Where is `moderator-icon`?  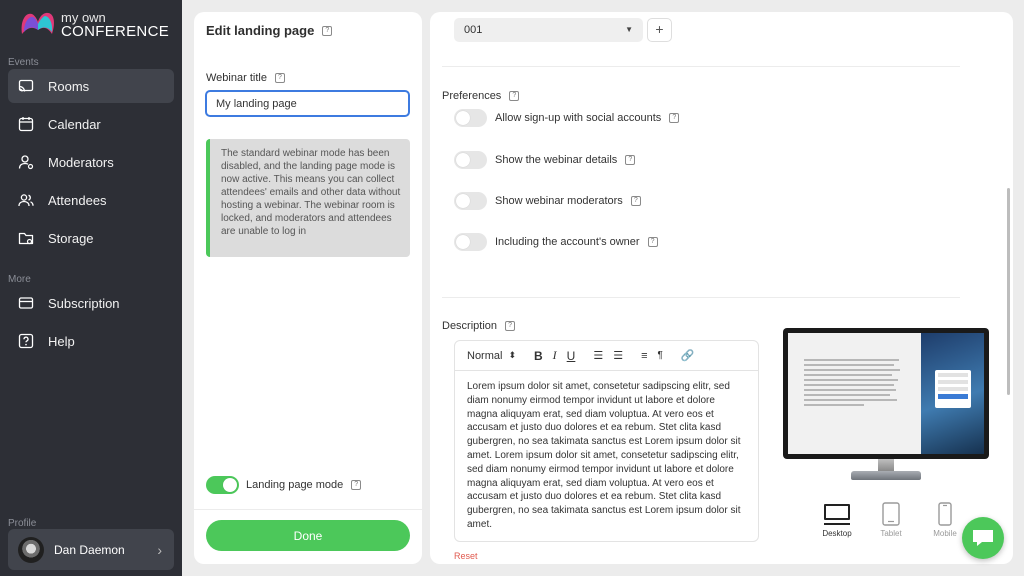 moderator-icon is located at coordinates (26, 162).